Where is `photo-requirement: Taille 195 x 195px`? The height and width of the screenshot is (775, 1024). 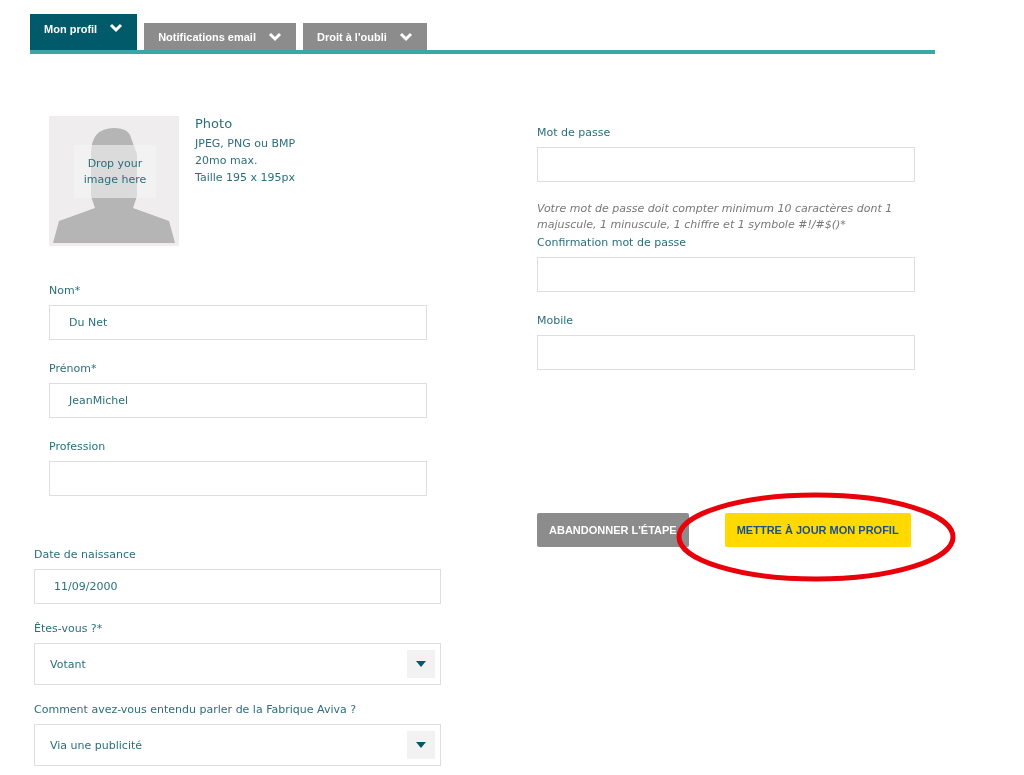 photo-requirement: Taille 195 x 195px is located at coordinates (245, 177).